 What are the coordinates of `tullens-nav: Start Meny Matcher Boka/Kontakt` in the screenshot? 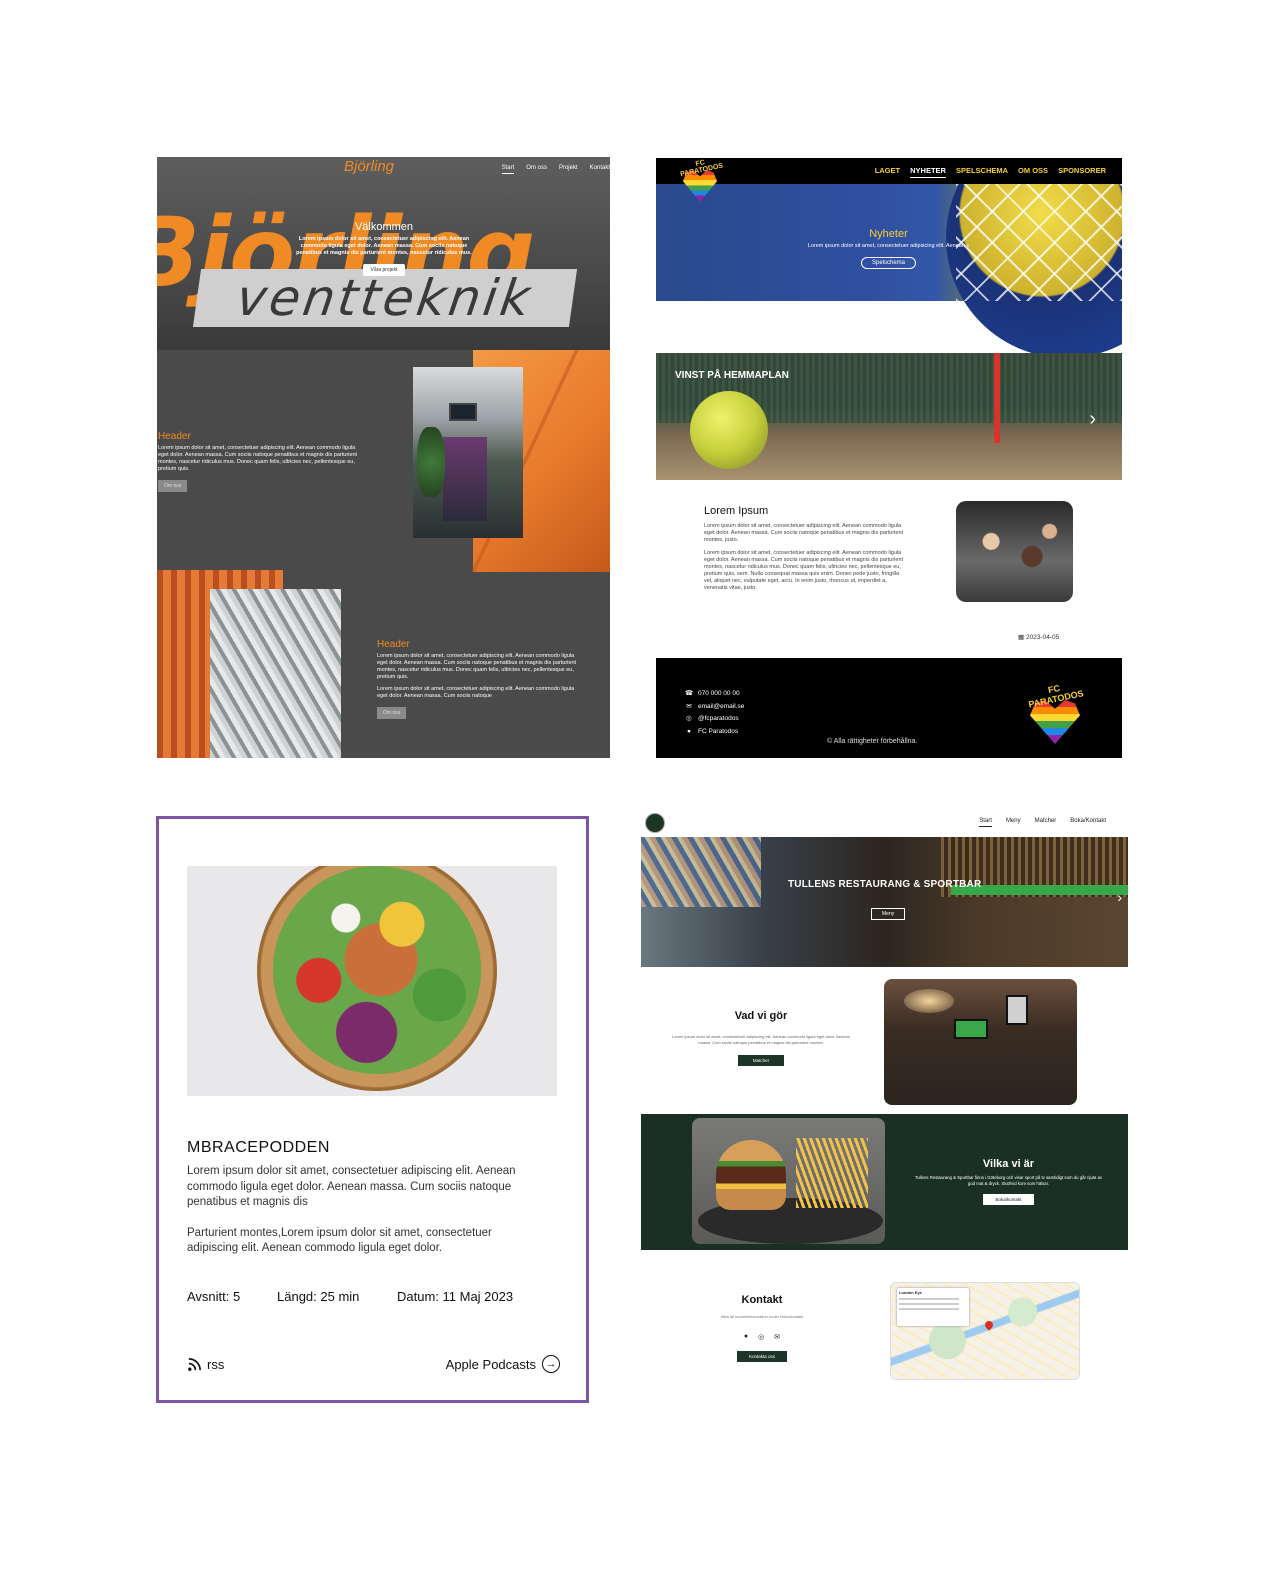 It's located at (1042, 822).